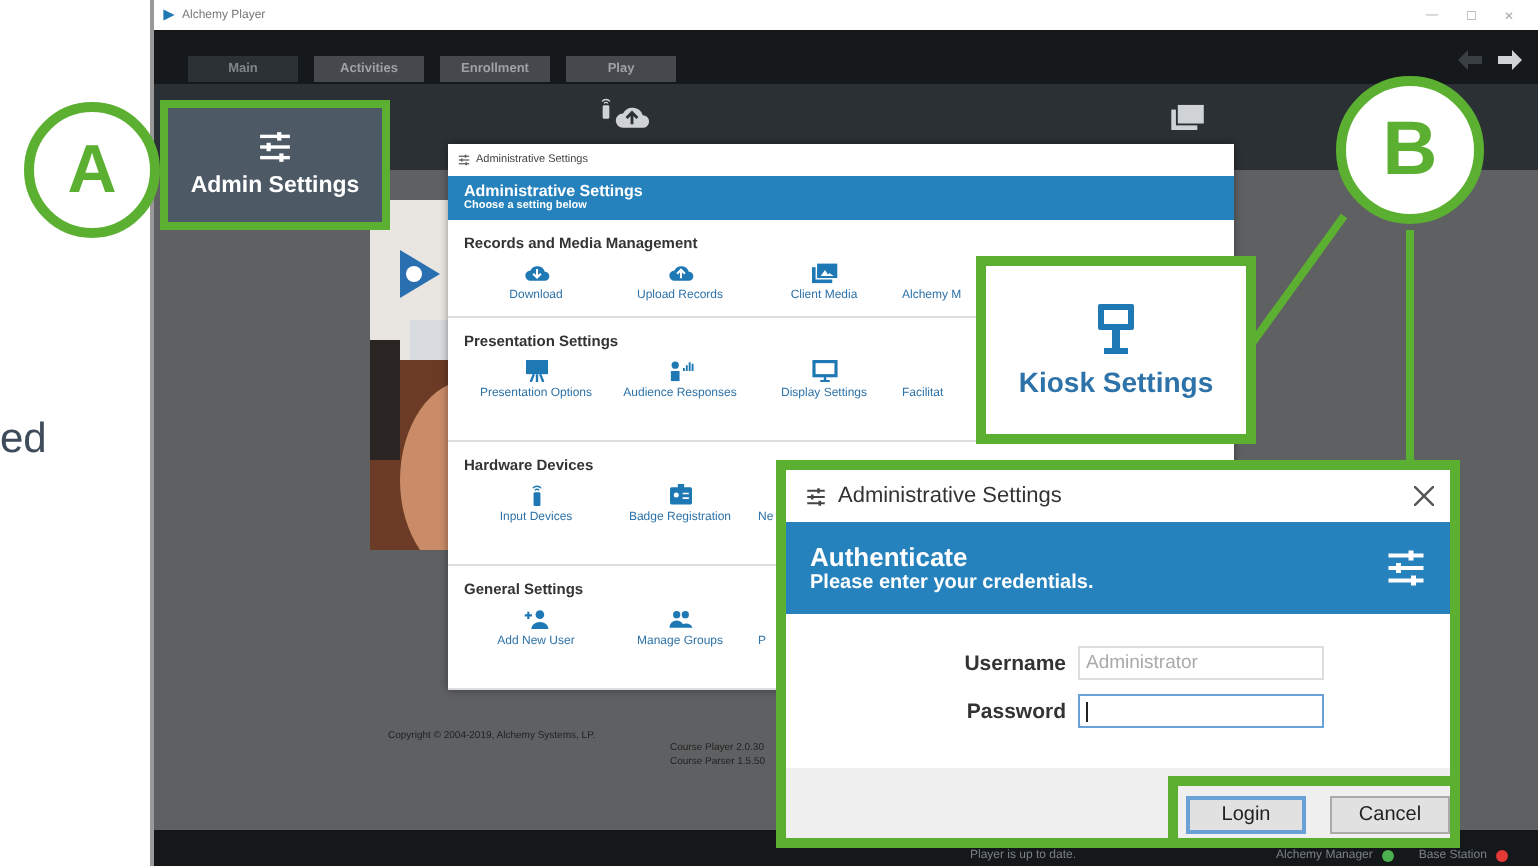 The width and height of the screenshot is (1538, 866). I want to click on kiosk-settings-button: Kiosk Settings, so click(1116, 350).